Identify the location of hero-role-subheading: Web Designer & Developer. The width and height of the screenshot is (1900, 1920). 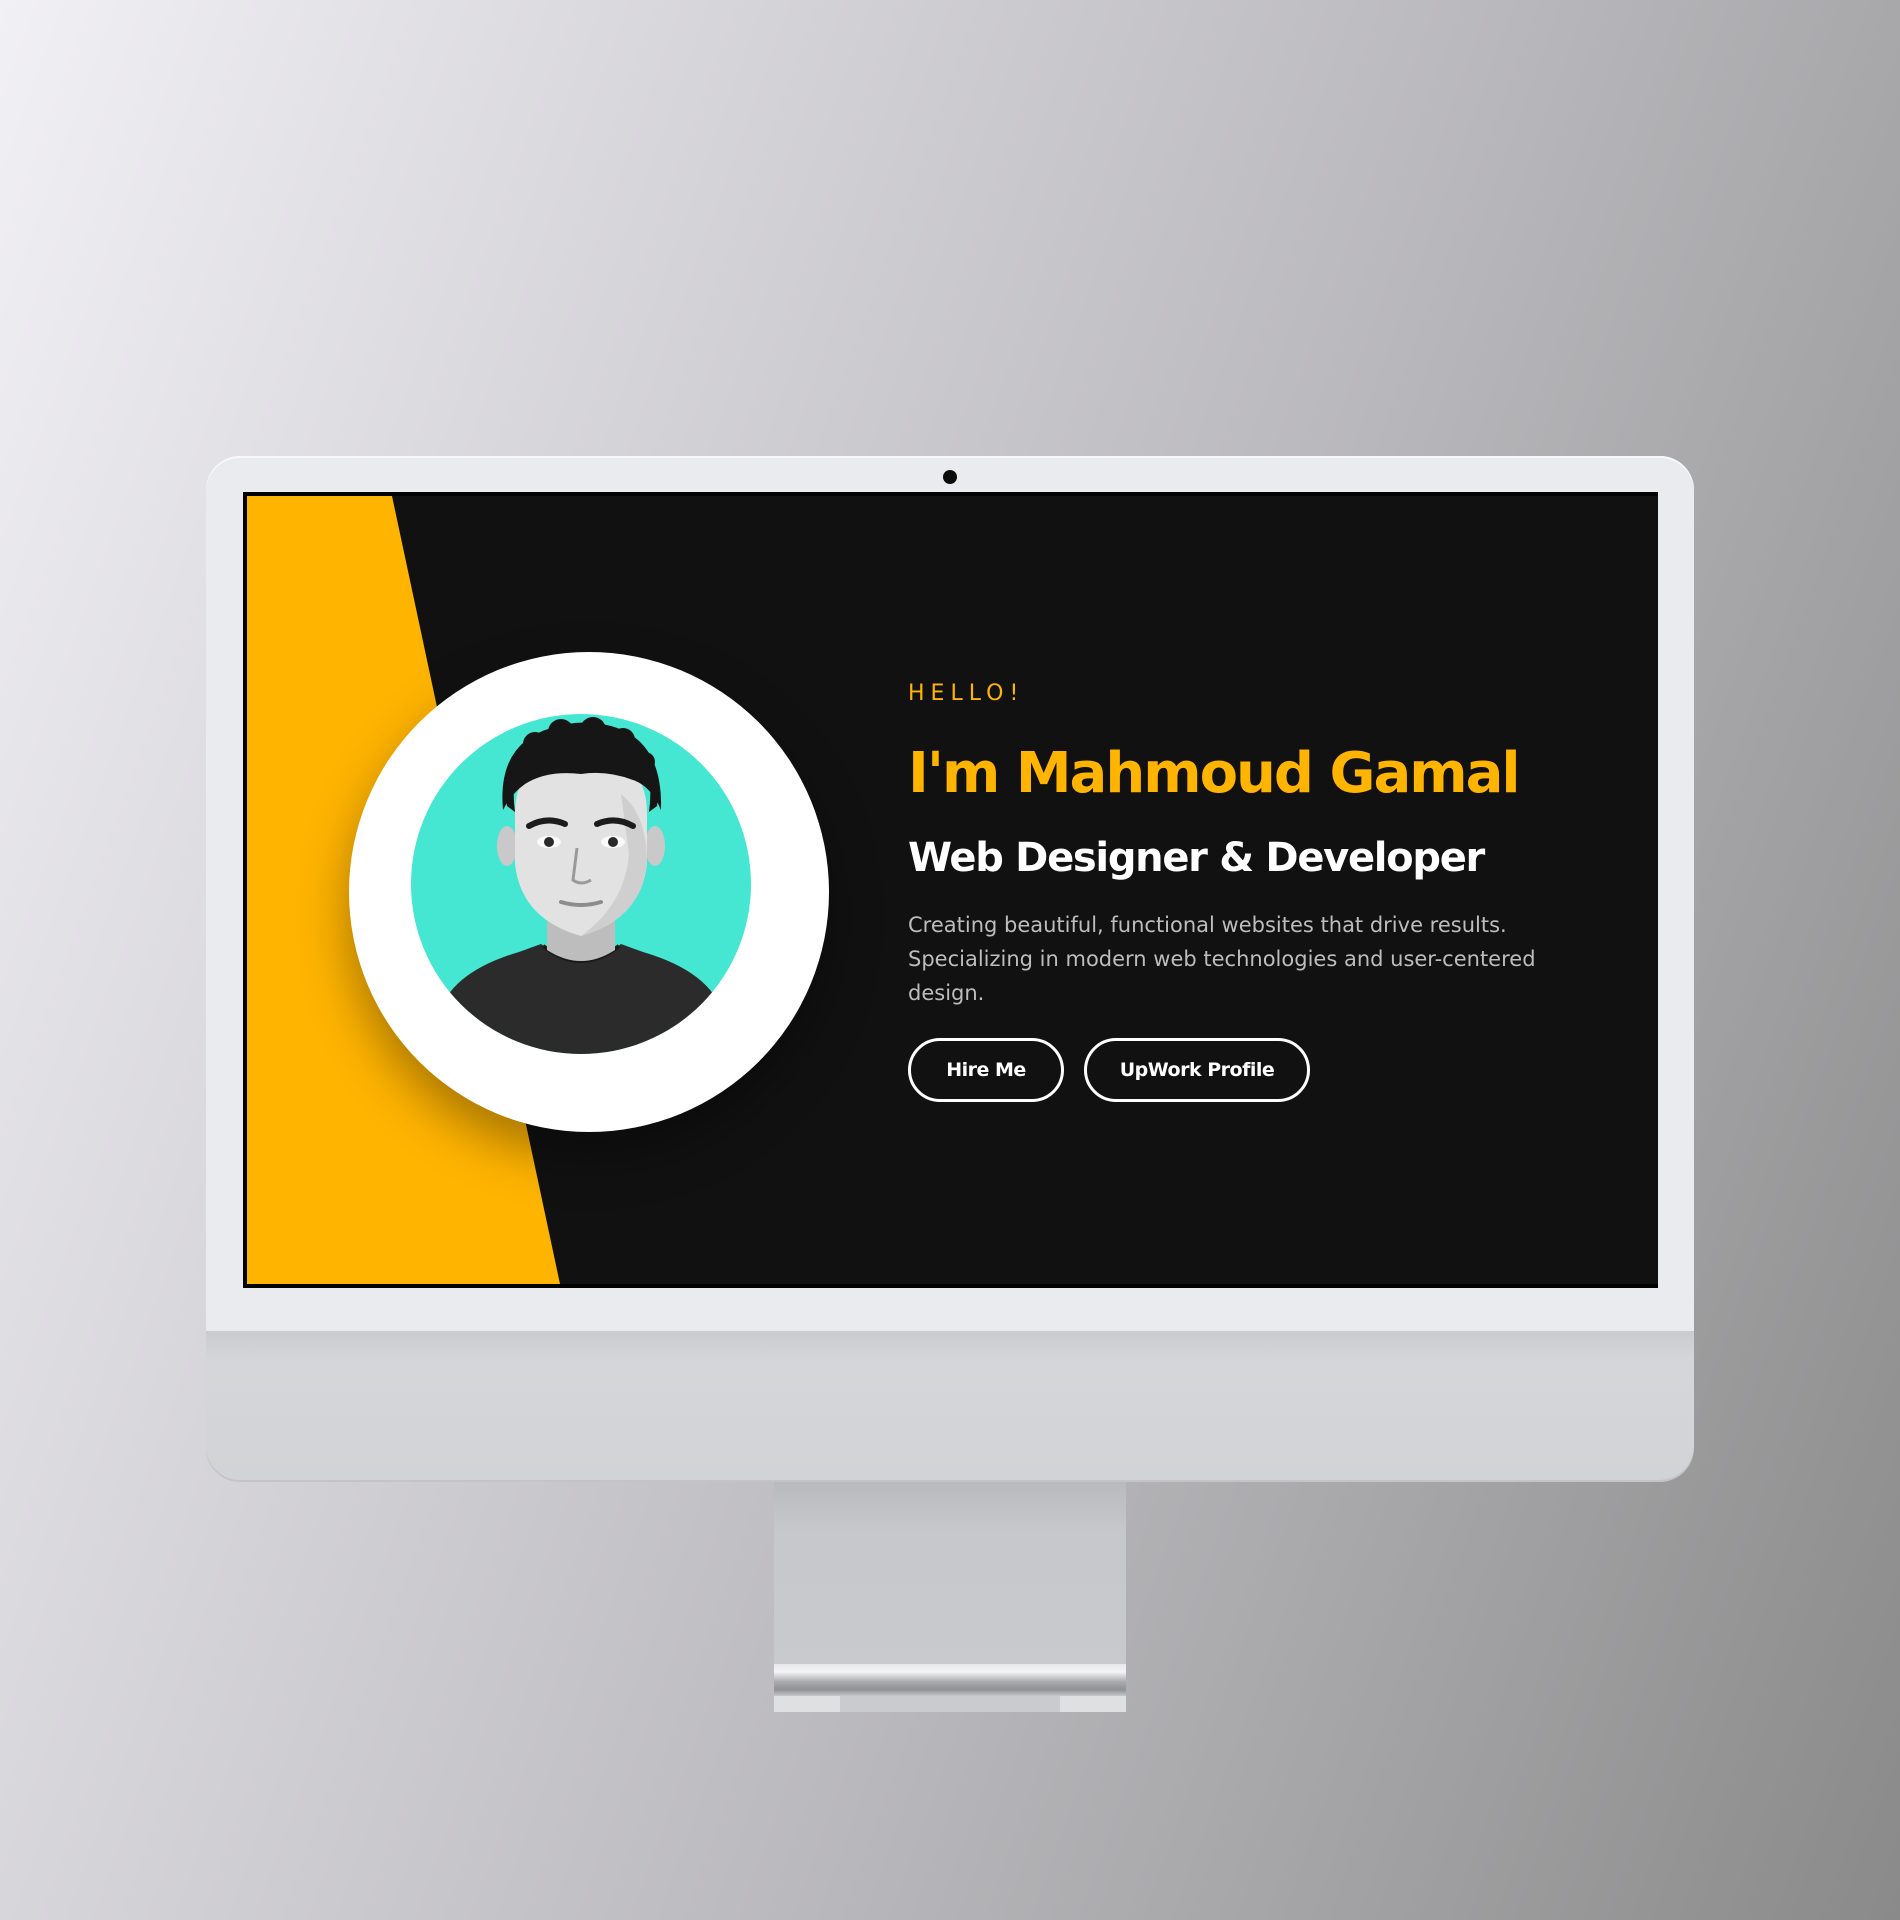
(1196, 858).